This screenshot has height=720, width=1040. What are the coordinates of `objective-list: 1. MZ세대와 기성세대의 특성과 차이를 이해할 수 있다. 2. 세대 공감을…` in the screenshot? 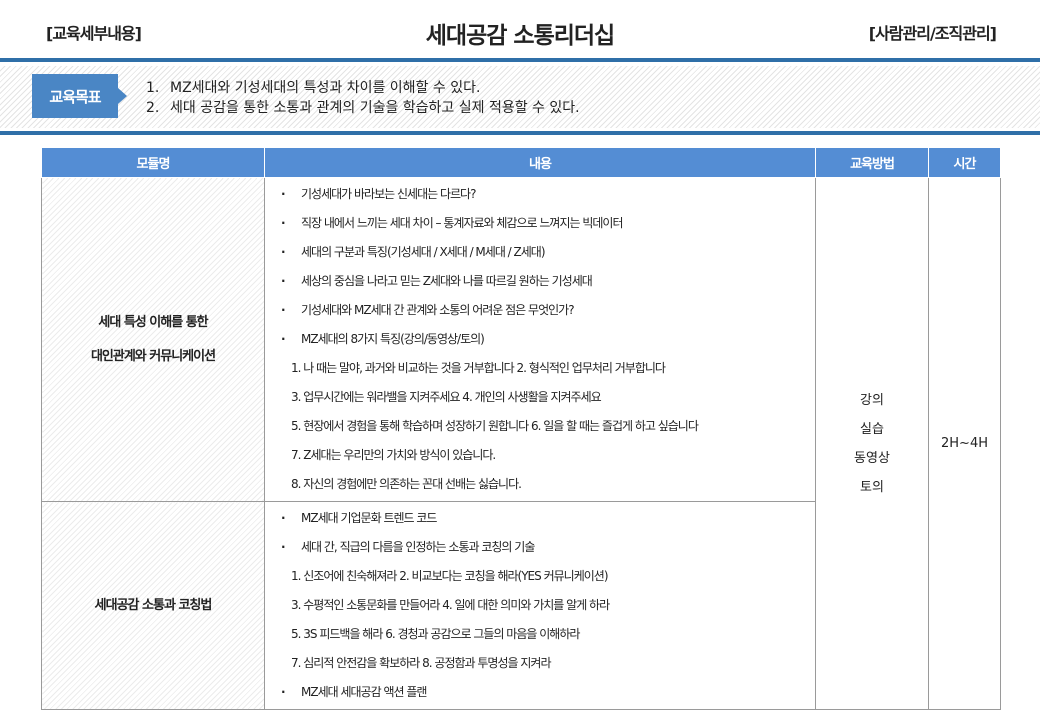 It's located at (363, 98).